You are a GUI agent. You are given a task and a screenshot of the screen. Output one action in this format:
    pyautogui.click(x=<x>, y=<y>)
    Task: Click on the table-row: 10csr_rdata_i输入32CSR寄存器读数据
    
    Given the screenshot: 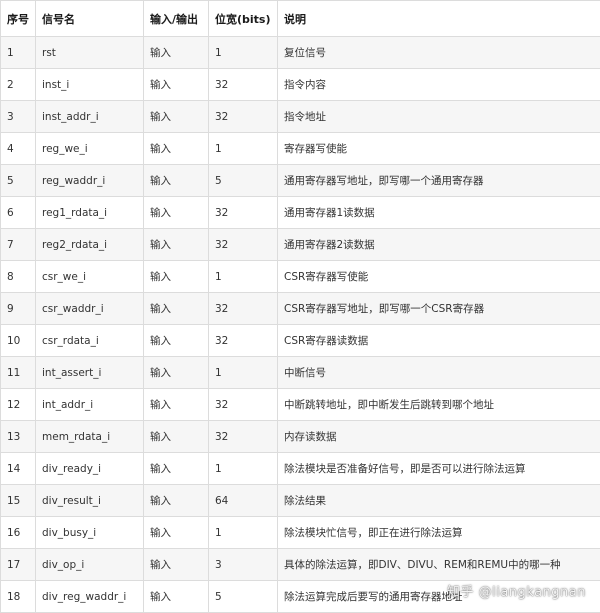 What is the action you would take?
    pyautogui.click(x=300, y=341)
    